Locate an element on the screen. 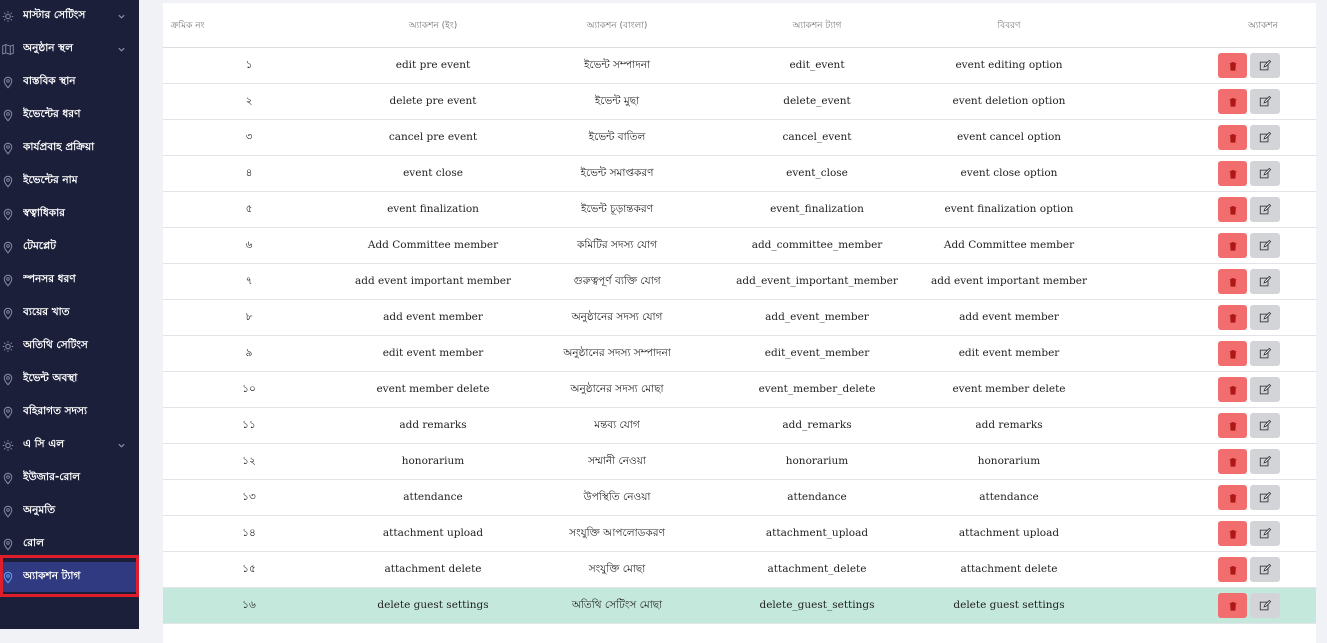 This screenshot has width=1327, height=643. cell-serial: ৬ is located at coordinates (249, 245).